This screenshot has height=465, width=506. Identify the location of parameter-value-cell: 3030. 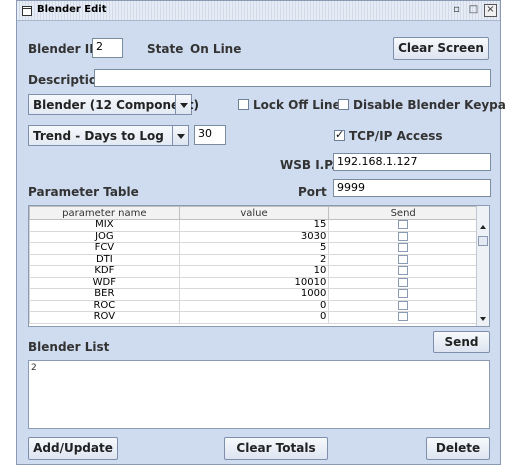
(254, 236).